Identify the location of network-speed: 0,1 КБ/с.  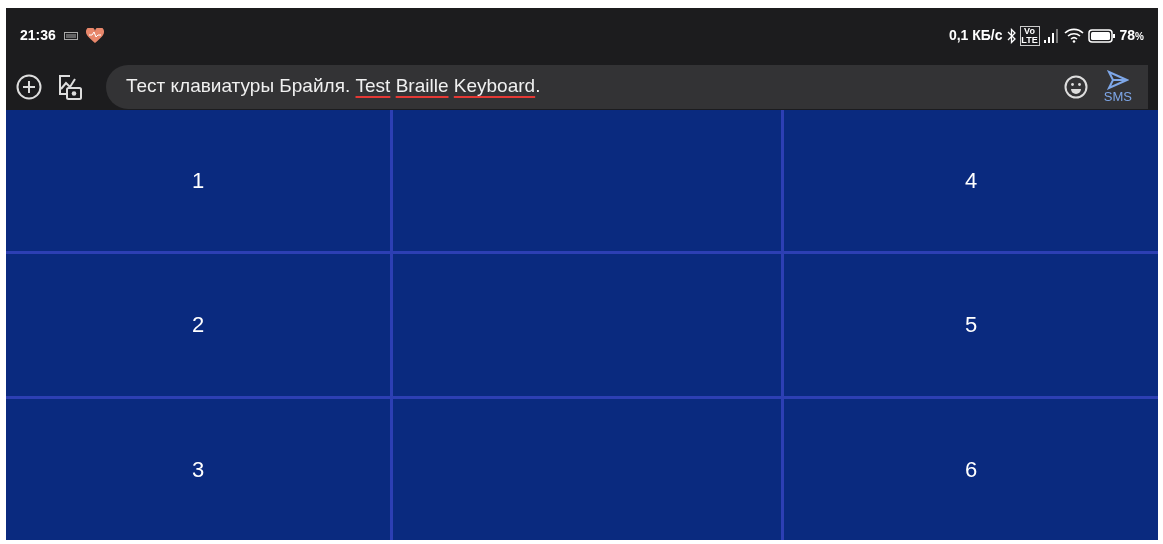
(975, 35).